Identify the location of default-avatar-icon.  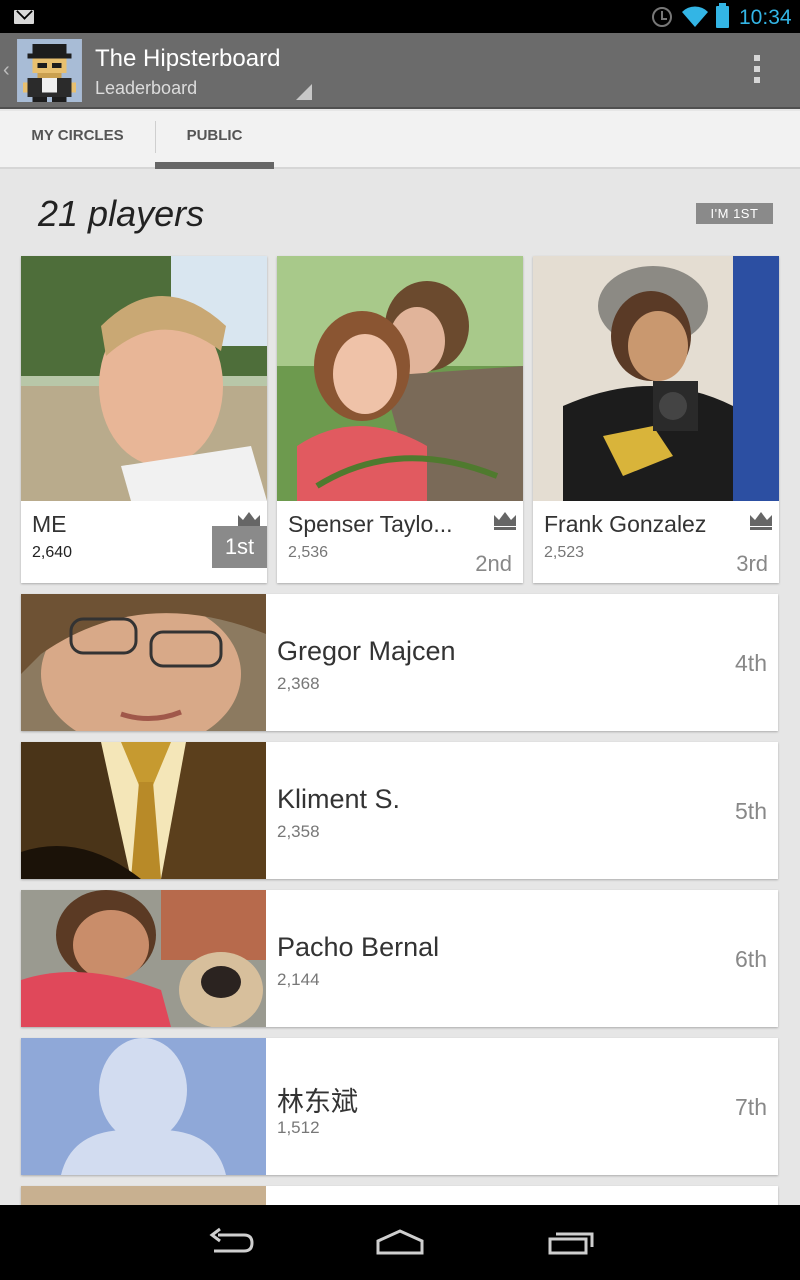
(143, 1106).